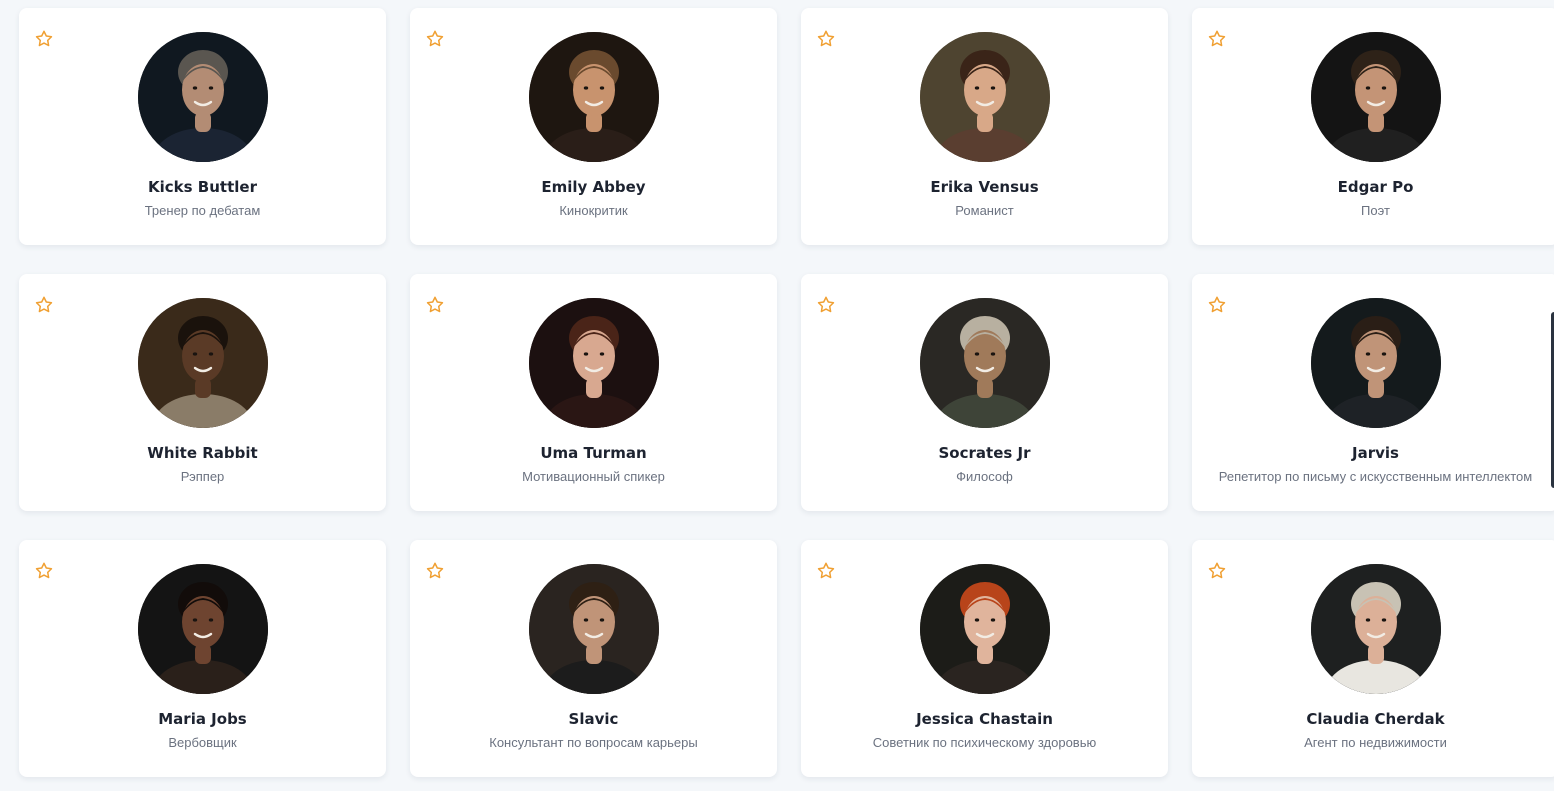 The height and width of the screenshot is (791, 1554). I want to click on character-name: Kicks Buttler, so click(202, 187).